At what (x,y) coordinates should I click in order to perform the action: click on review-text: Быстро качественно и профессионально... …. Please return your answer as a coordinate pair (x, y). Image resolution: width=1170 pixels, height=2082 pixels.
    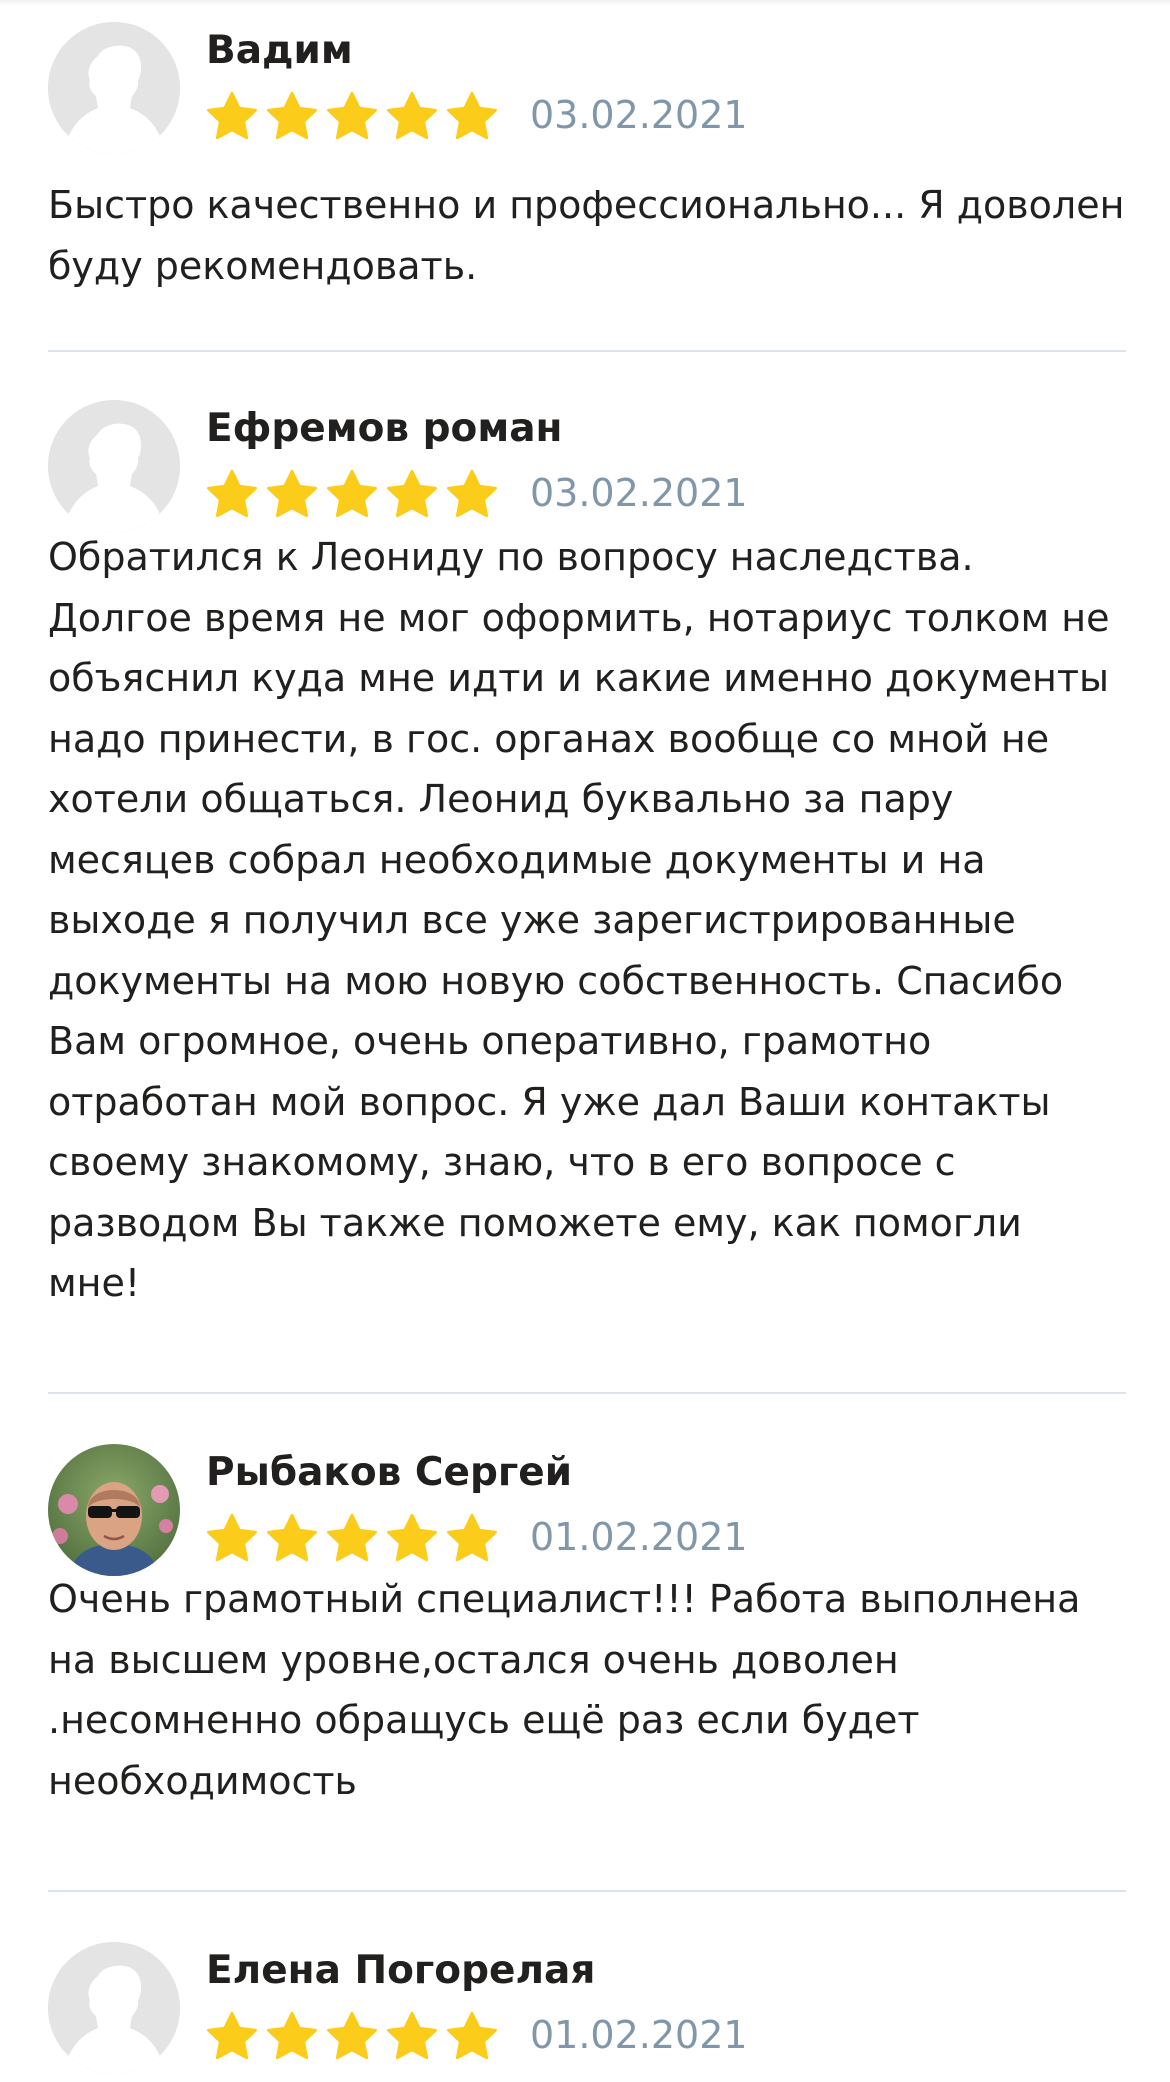
    Looking at the image, I should click on (586, 235).